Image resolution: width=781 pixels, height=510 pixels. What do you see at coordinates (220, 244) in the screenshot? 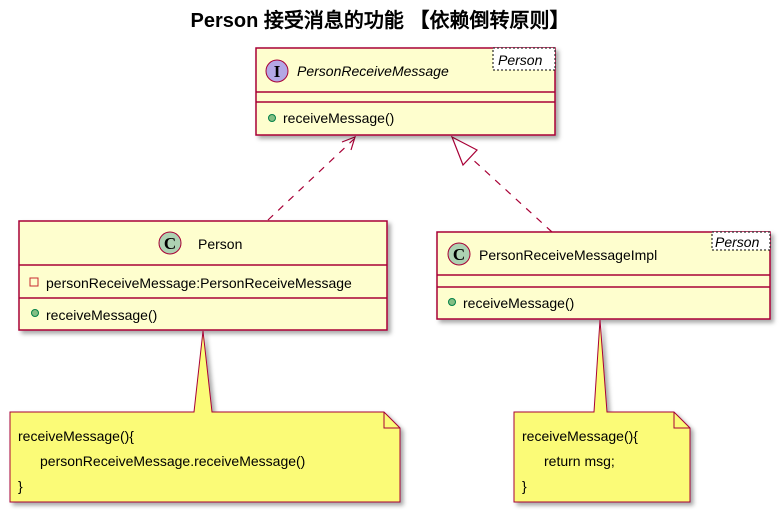
I see `class-name: Person` at bounding box center [220, 244].